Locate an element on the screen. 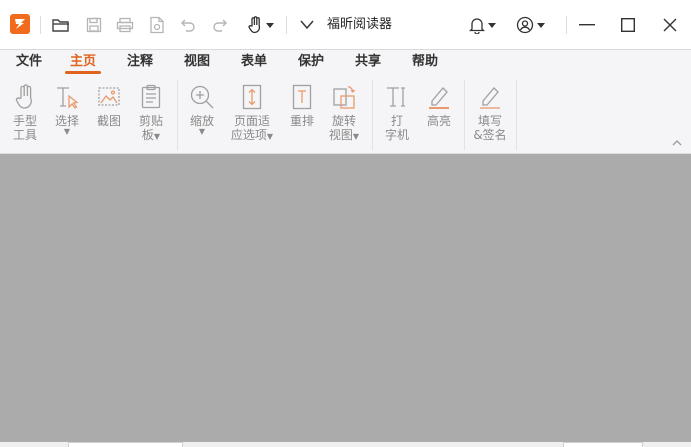 The width and height of the screenshot is (691, 447). page-fit-button: 页面适 应选项▼ is located at coordinates (252, 112).